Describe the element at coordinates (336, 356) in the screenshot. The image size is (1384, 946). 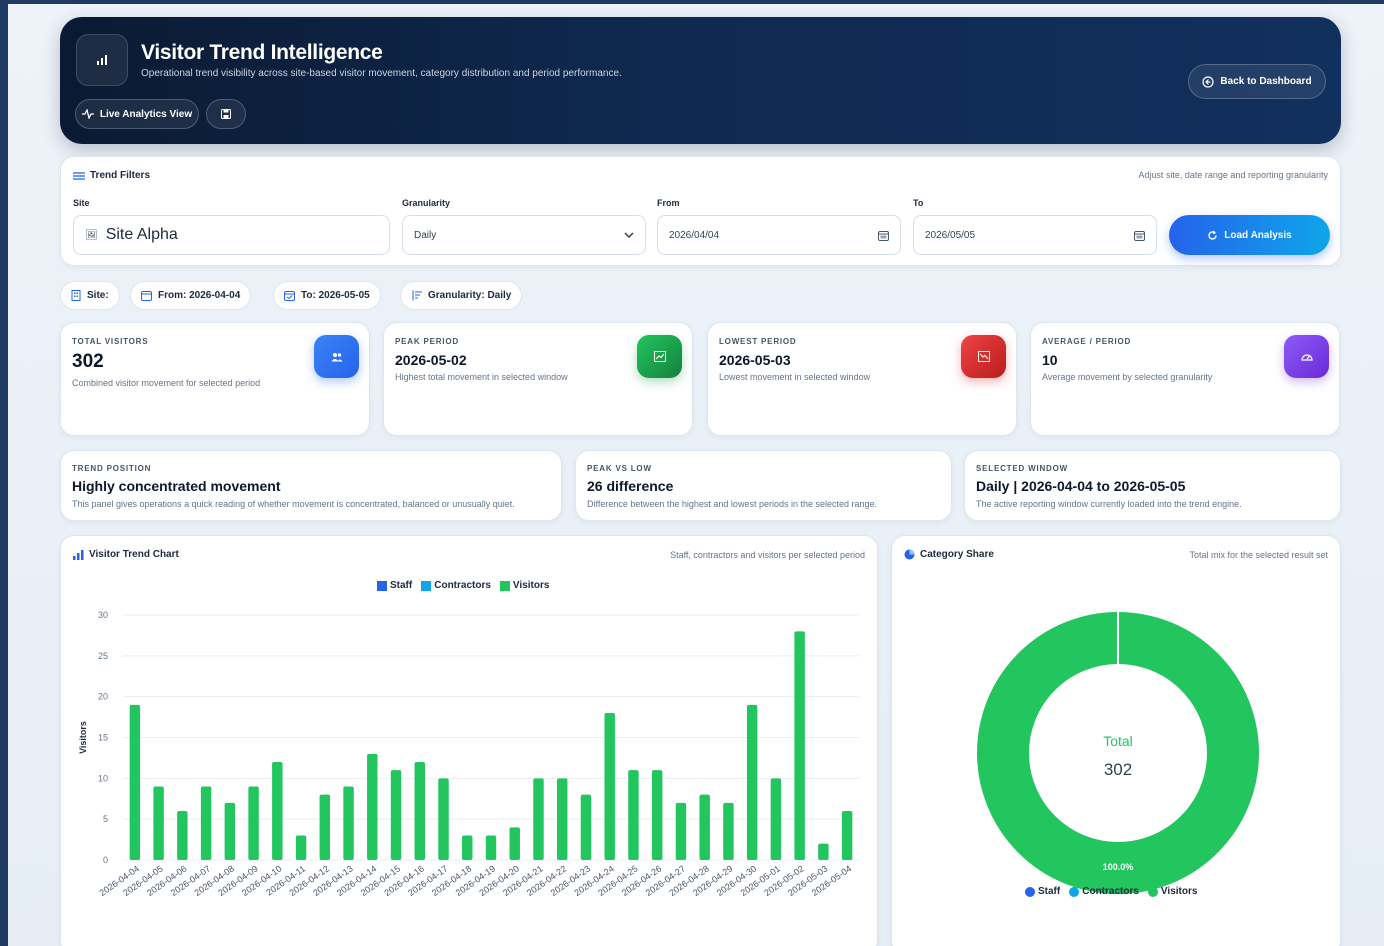
I see `users-icon` at that location.